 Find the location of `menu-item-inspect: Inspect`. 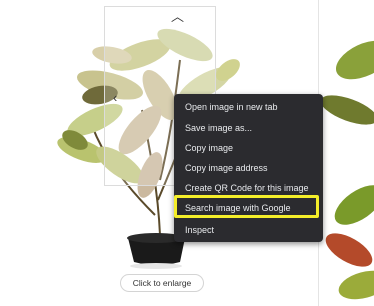

menu-item-inspect: Inspect is located at coordinates (199, 230).